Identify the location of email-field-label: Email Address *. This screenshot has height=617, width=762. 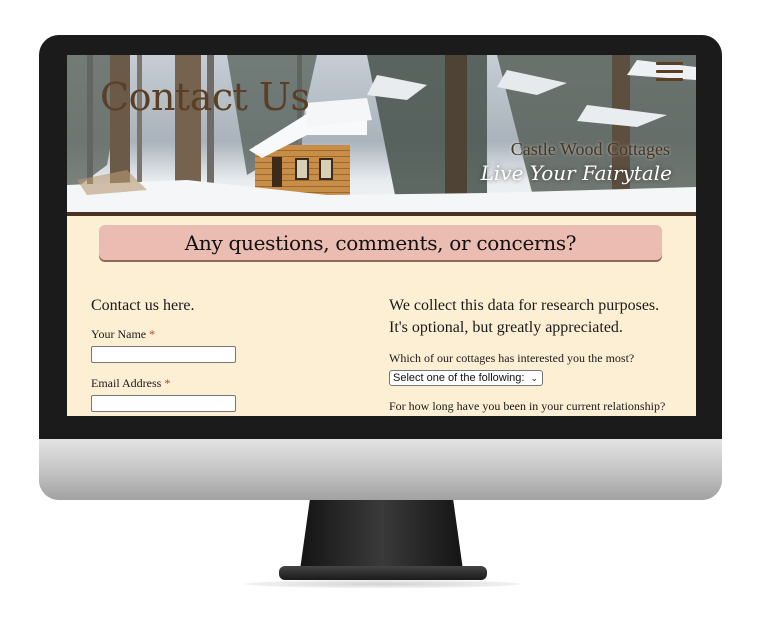
(226, 383).